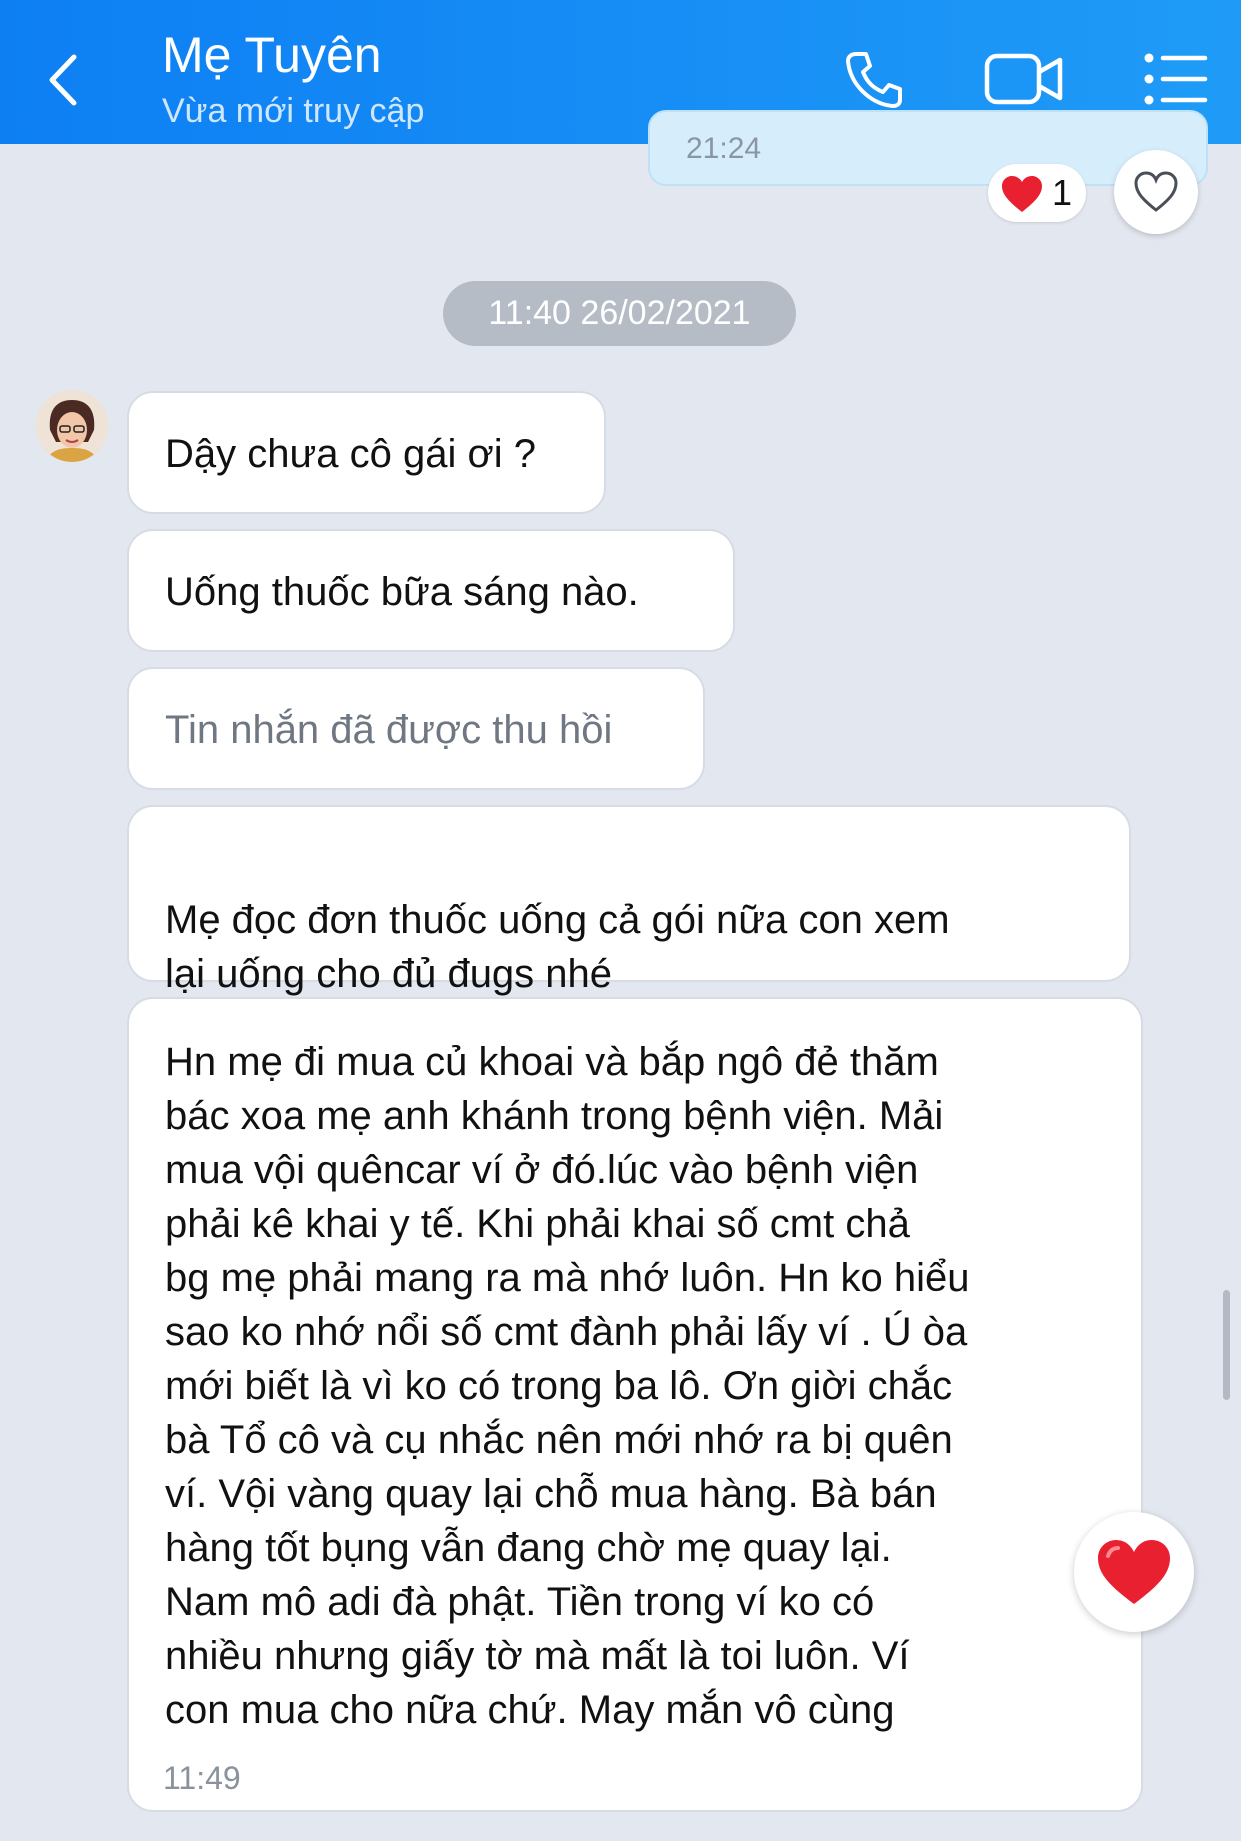 This screenshot has height=1841, width=1241. What do you see at coordinates (202, 1778) in the screenshot?
I see `message-time: 11:49` at bounding box center [202, 1778].